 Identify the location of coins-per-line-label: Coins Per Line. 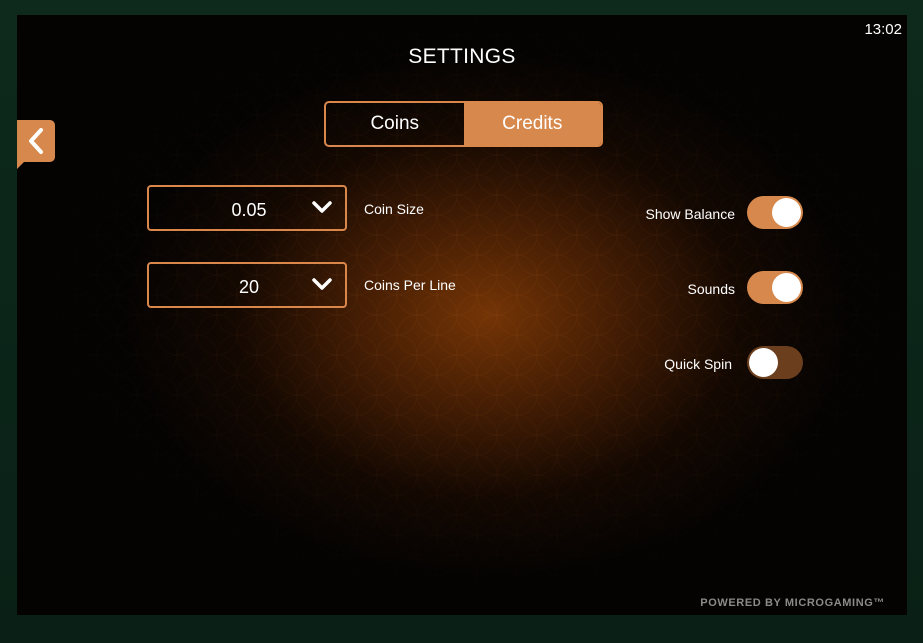
(410, 285).